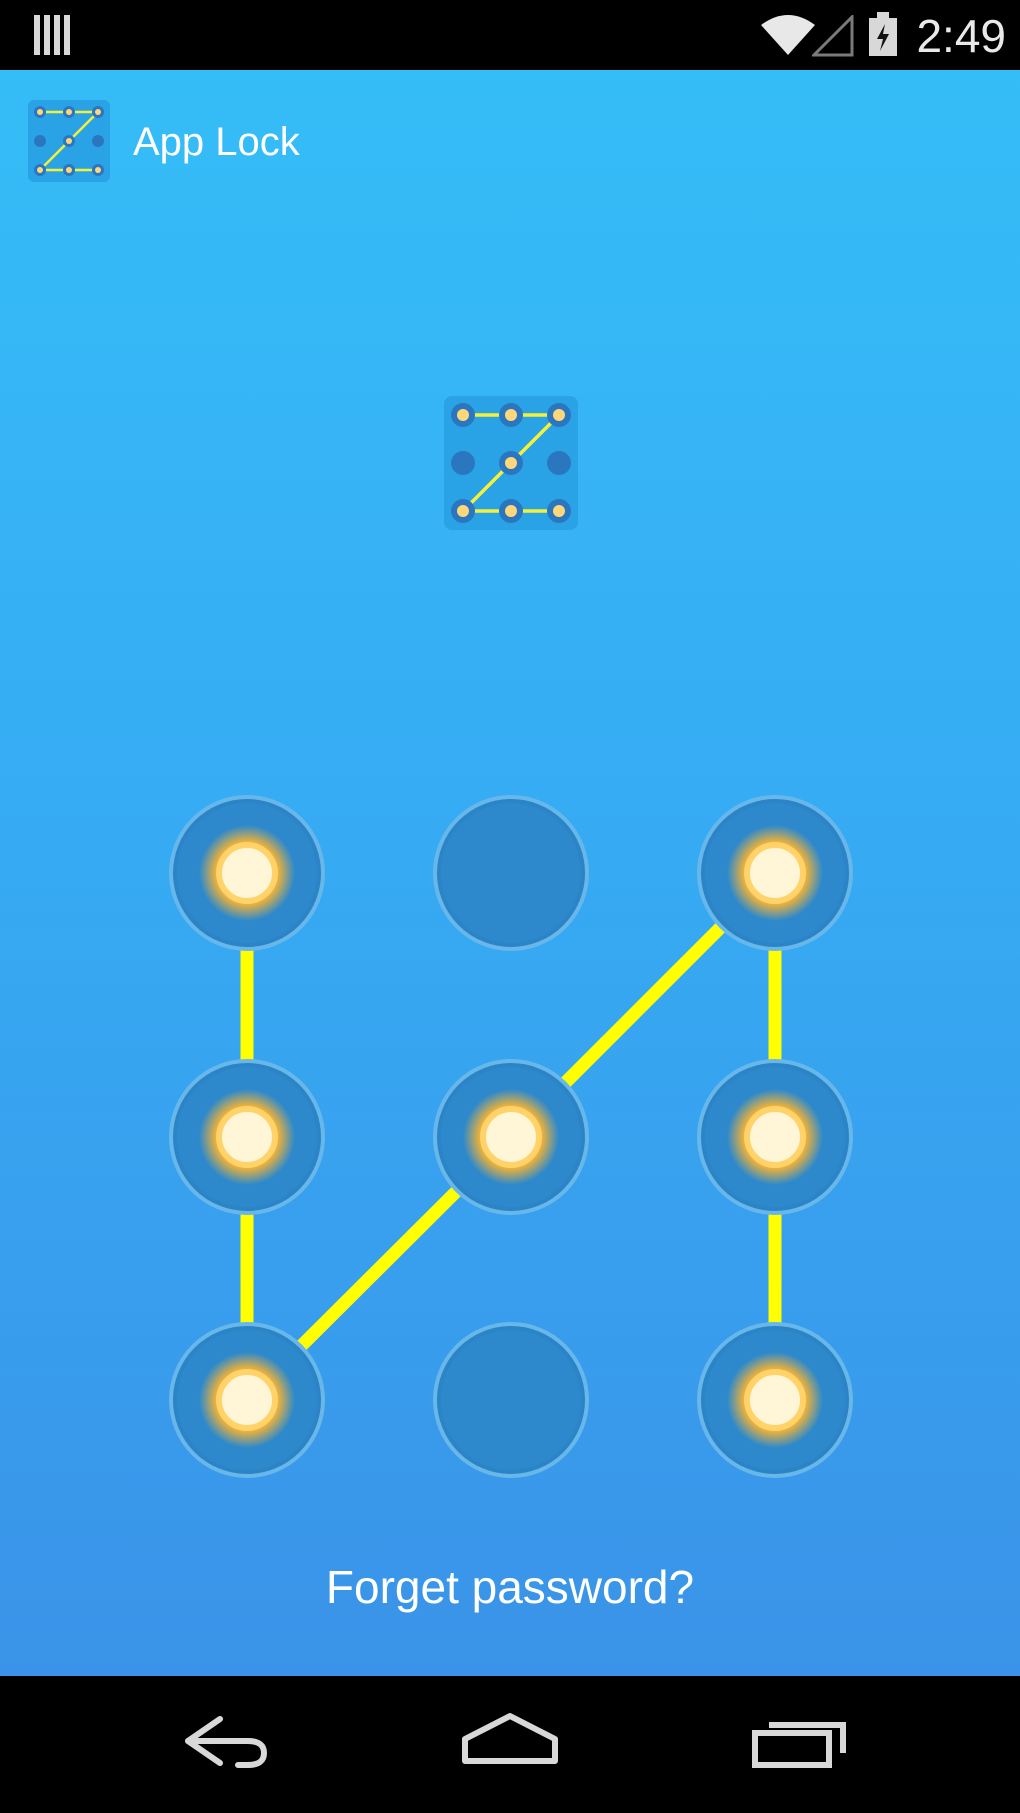  I want to click on recents-button, so click(797, 1744).